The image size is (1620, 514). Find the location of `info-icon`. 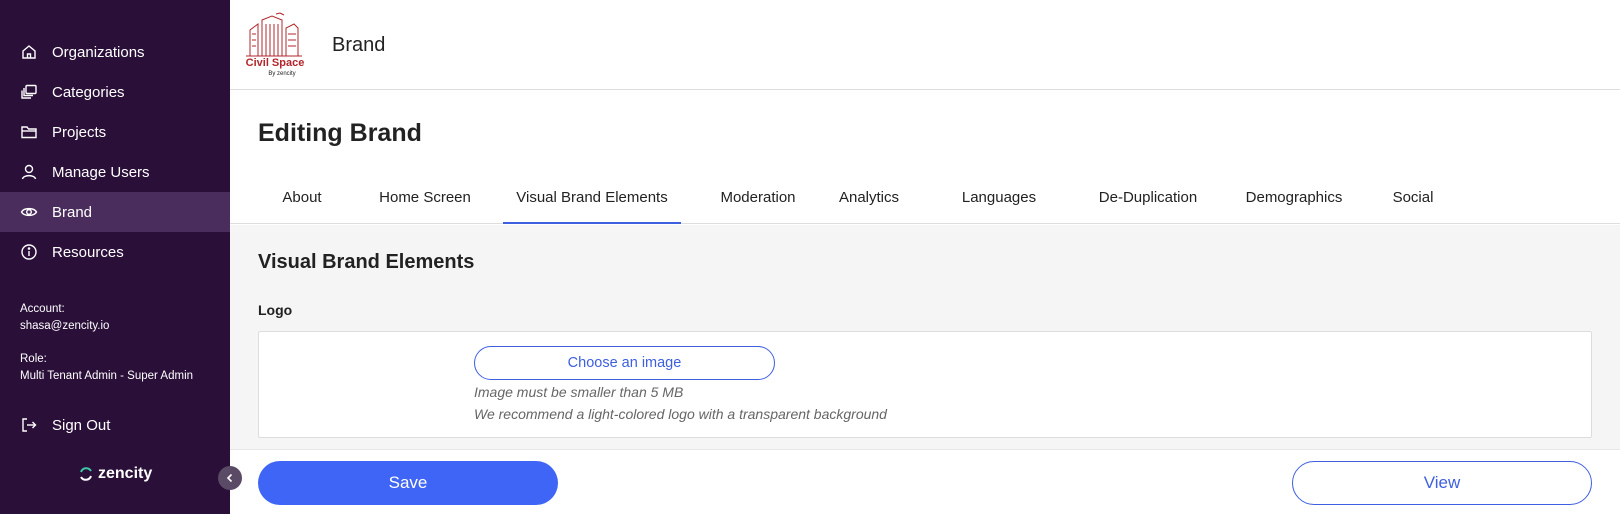

info-icon is located at coordinates (29, 252).